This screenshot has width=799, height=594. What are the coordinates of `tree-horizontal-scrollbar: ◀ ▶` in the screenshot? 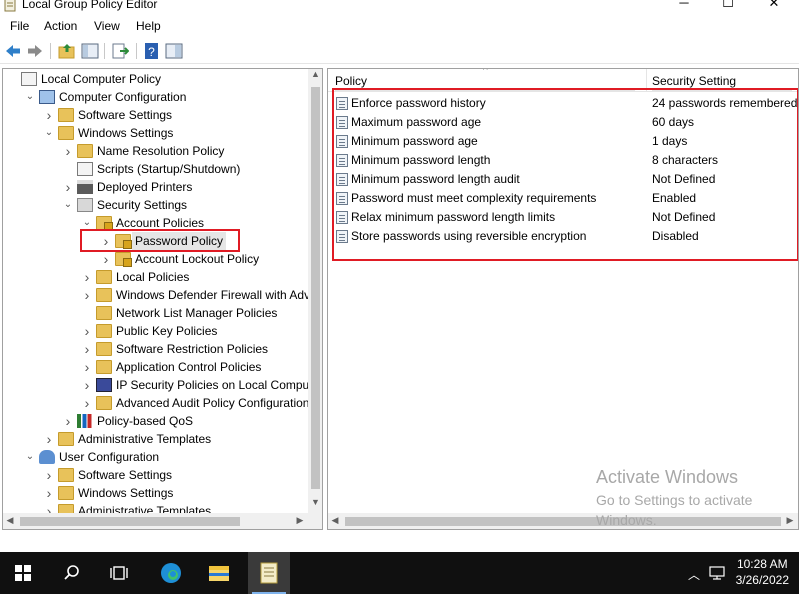 It's located at (162, 521).